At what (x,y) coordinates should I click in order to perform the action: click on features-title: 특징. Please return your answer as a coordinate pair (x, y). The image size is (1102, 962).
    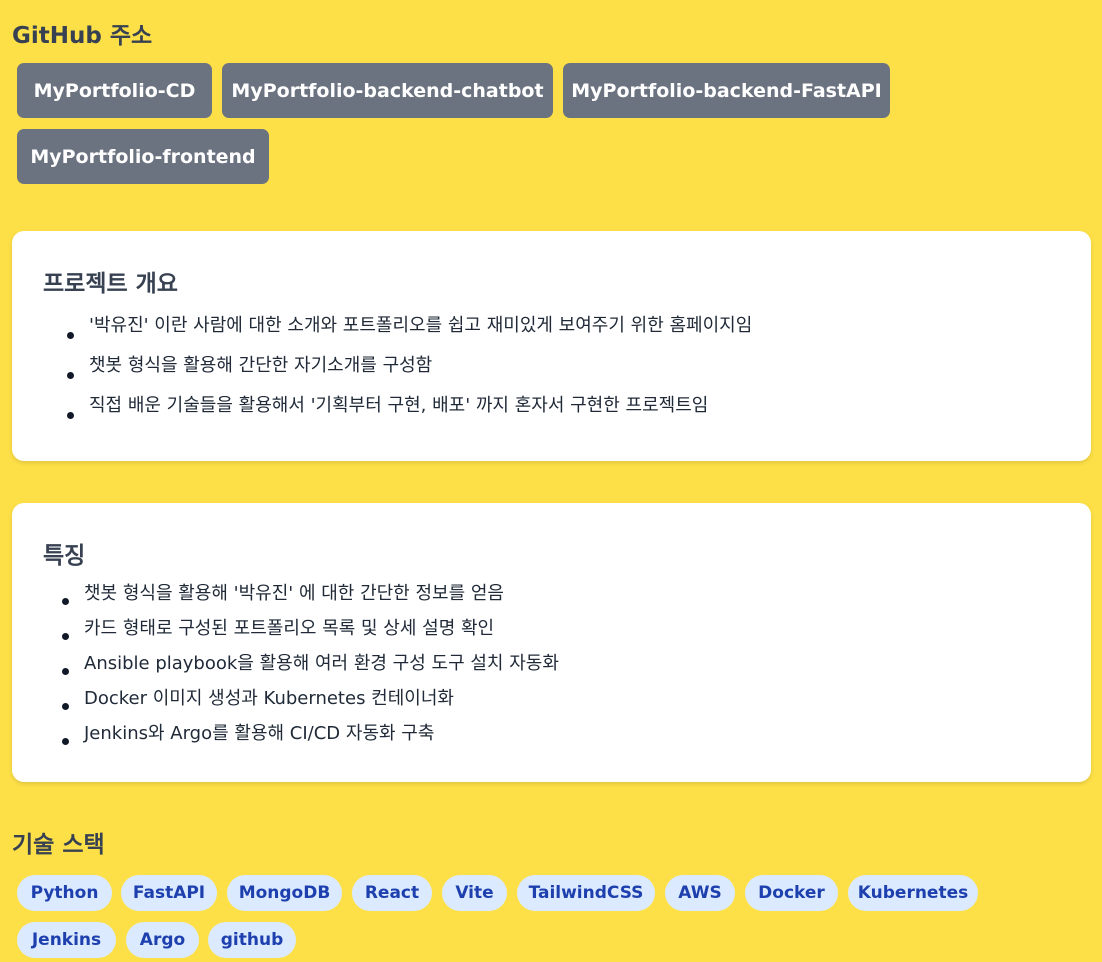
    Looking at the image, I should click on (64, 556).